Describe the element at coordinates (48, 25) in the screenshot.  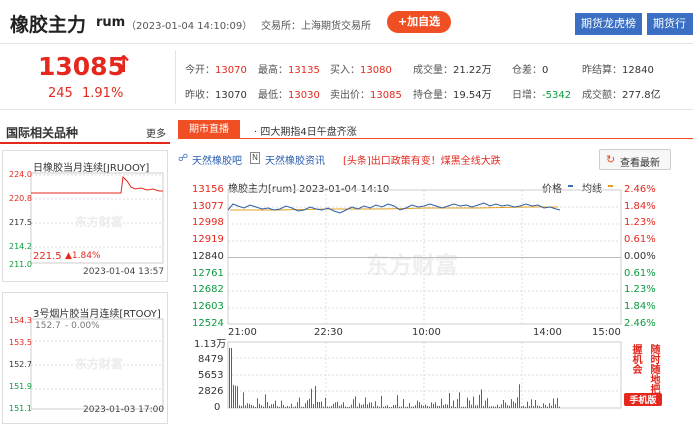
I see `contract-name: 橡胶主力` at that location.